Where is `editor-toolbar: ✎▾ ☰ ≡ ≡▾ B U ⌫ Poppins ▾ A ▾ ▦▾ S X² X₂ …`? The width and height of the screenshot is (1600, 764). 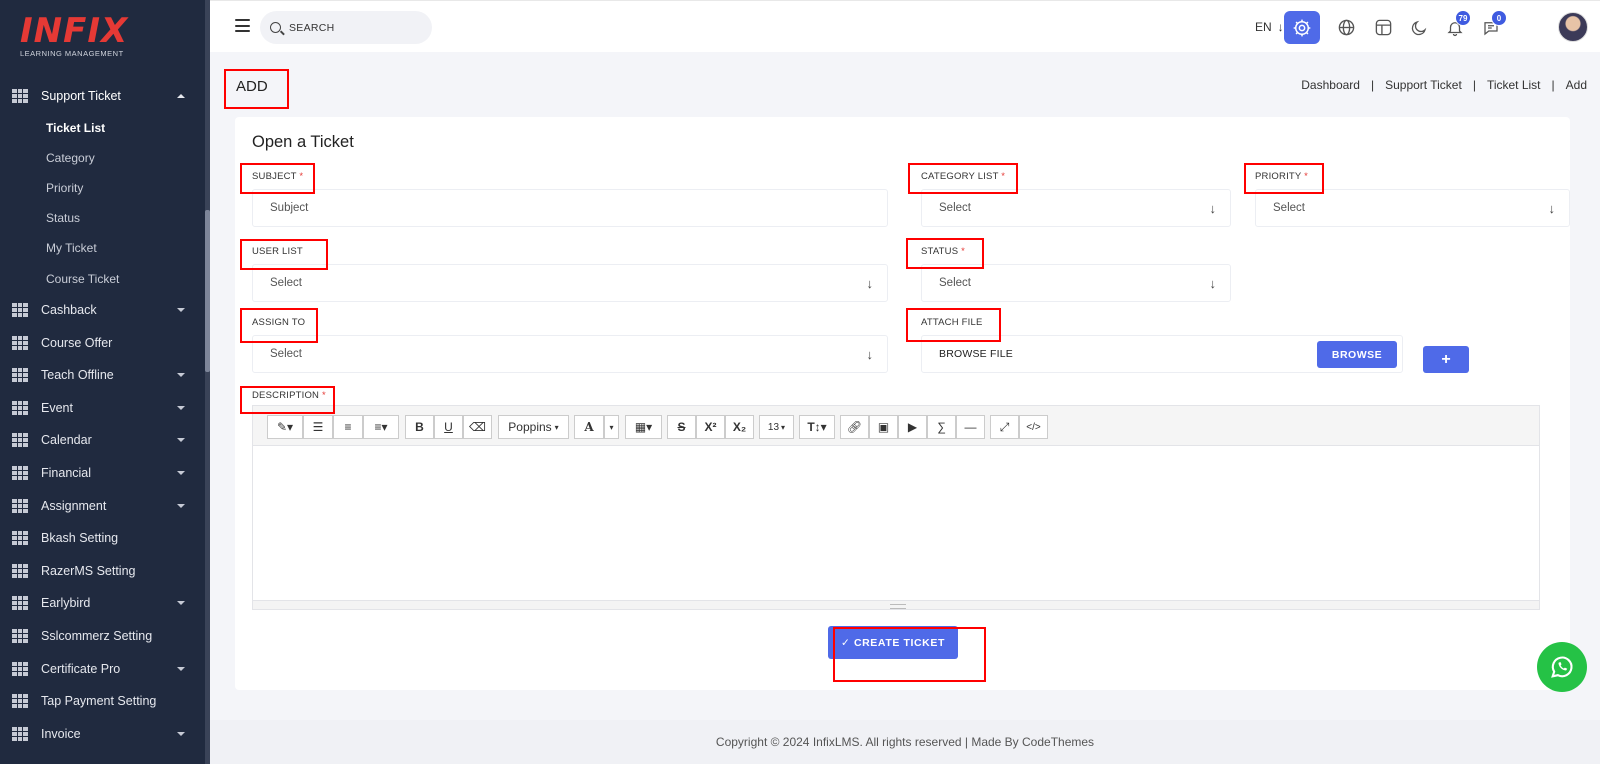 editor-toolbar: ✎▾ ☰ ≡ ≡▾ B U ⌫ Poppins ▾ A ▾ ▦▾ S X² X₂ … is located at coordinates (896, 426).